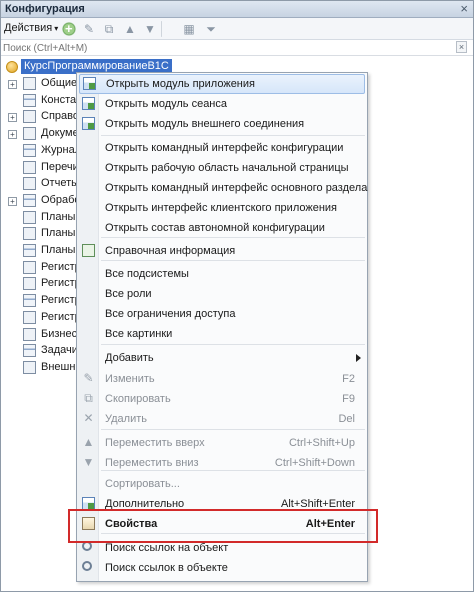  Describe the element at coordinates (41, 101) in the screenshot. I see `tree-node: Констан` at that location.